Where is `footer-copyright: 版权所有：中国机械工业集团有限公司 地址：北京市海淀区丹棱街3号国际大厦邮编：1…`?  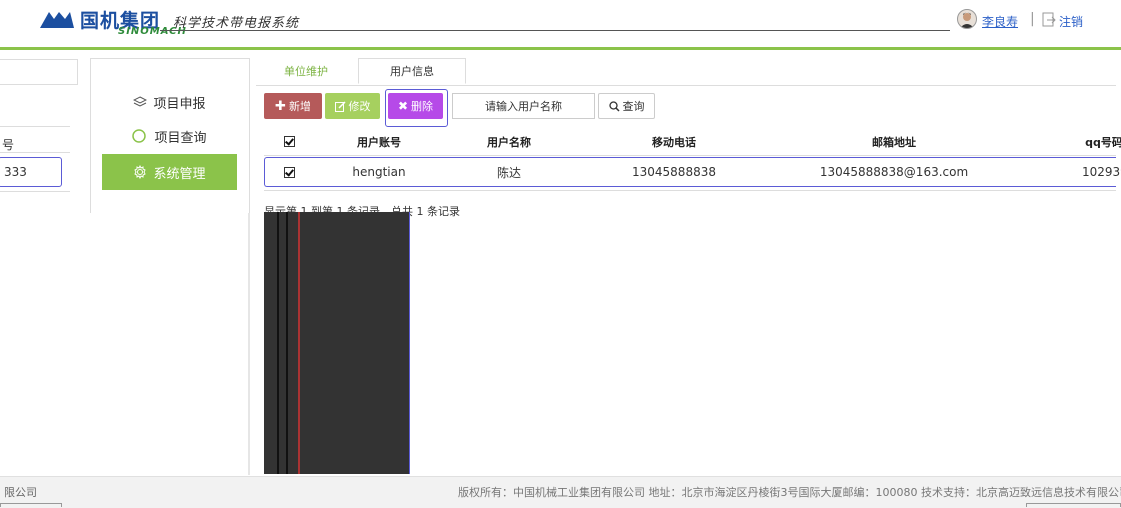
footer-copyright: 版权所有：中国机械工业集团有限公司 地址：北京市海淀区丹棱街3号国际大厦邮编：1… is located at coordinates (789, 492).